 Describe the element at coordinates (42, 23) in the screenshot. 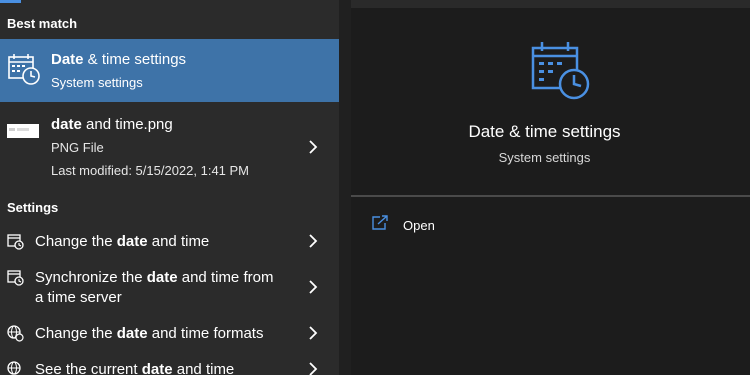

I see `best-match-header: Best match` at that location.